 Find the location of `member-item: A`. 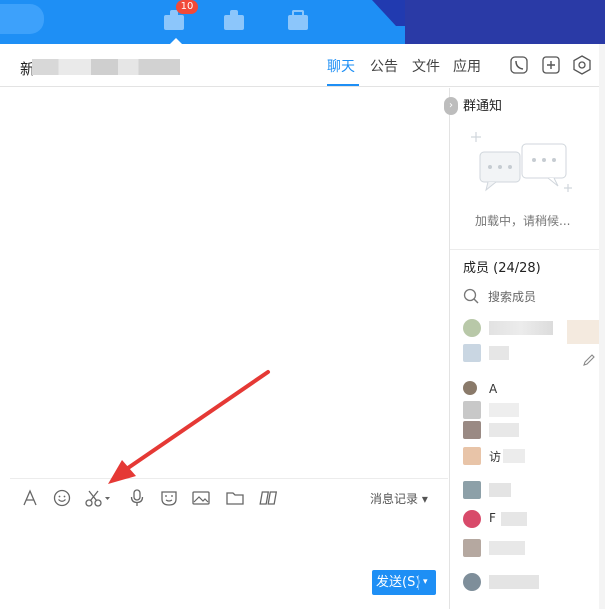

member-item: A is located at coordinates (518, 390).